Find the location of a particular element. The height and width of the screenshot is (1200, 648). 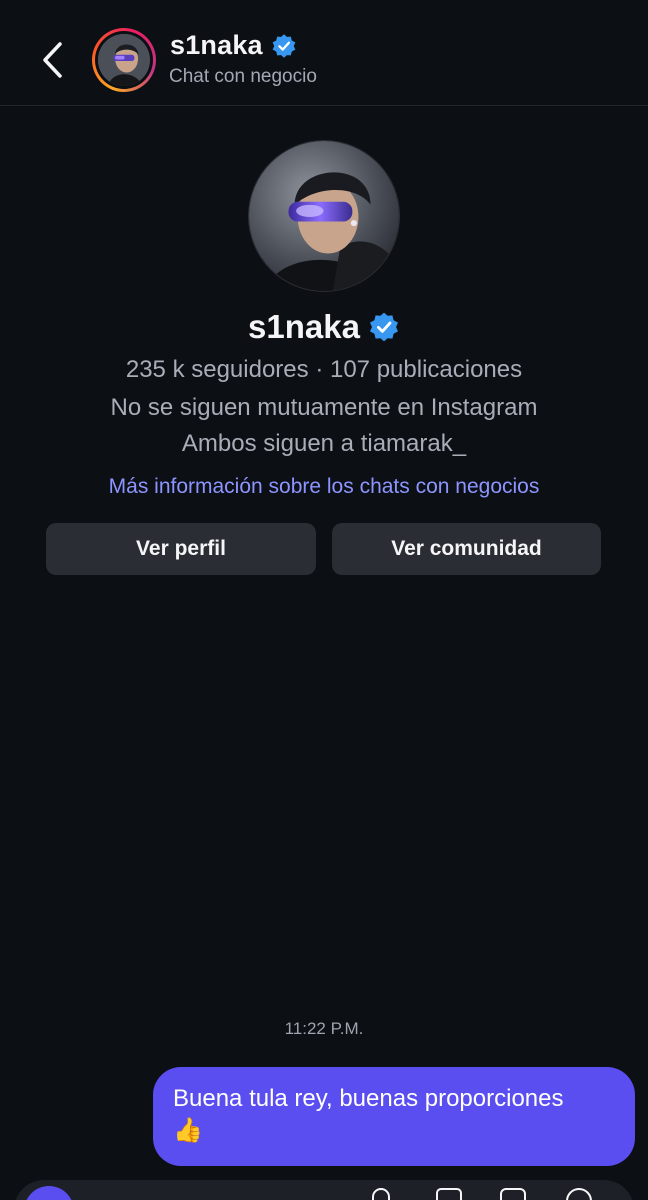

message-timestamp: 11:22 P.M. is located at coordinates (324, 1028).